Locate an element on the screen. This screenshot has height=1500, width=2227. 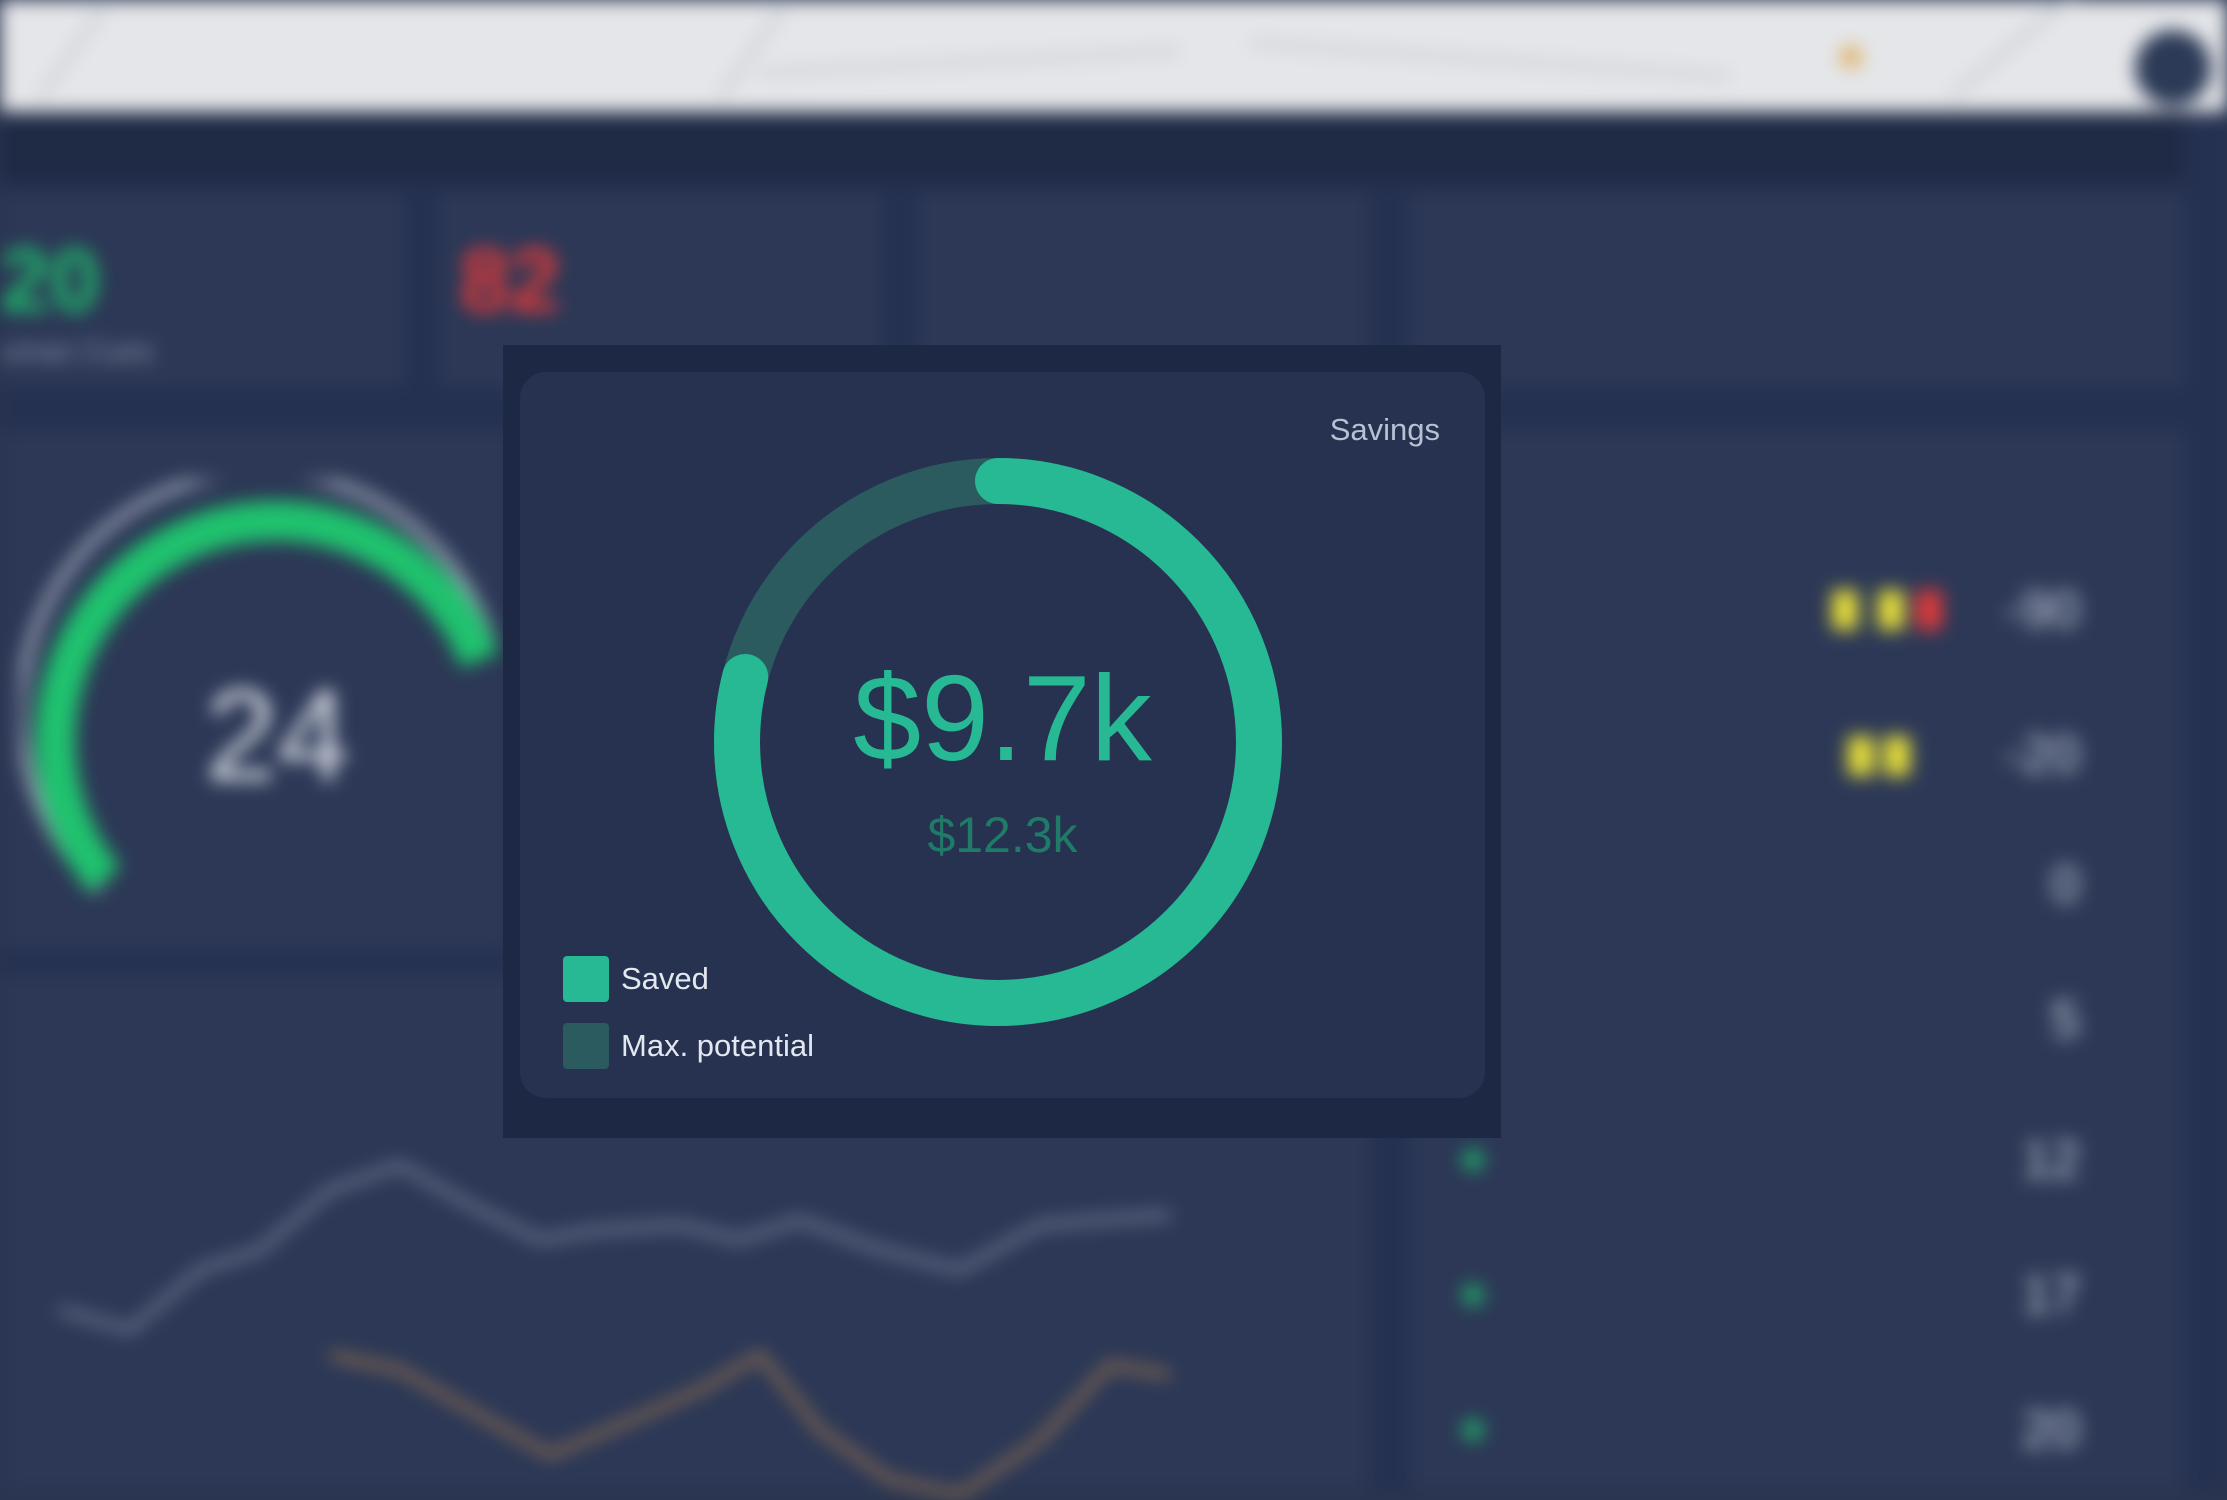
list-item-value: -20 is located at coordinates (2042, 755).